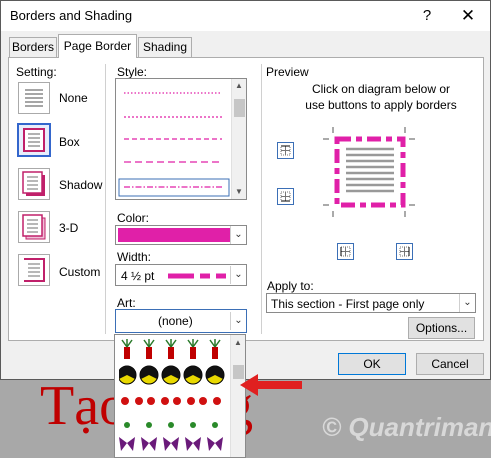  I want to click on apply-to-value: This section - First page only, so click(348, 304).